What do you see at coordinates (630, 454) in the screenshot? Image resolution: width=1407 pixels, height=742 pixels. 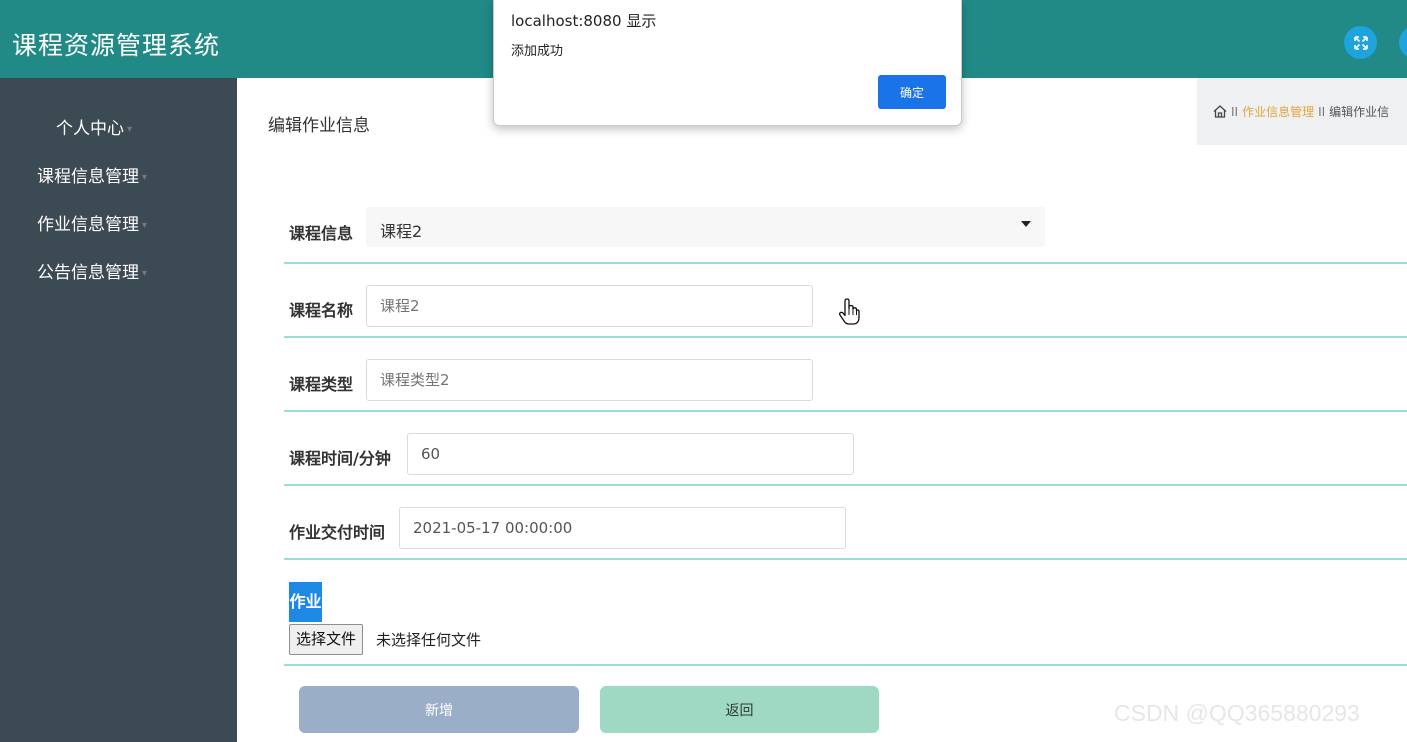 I see `course-time-input` at bounding box center [630, 454].